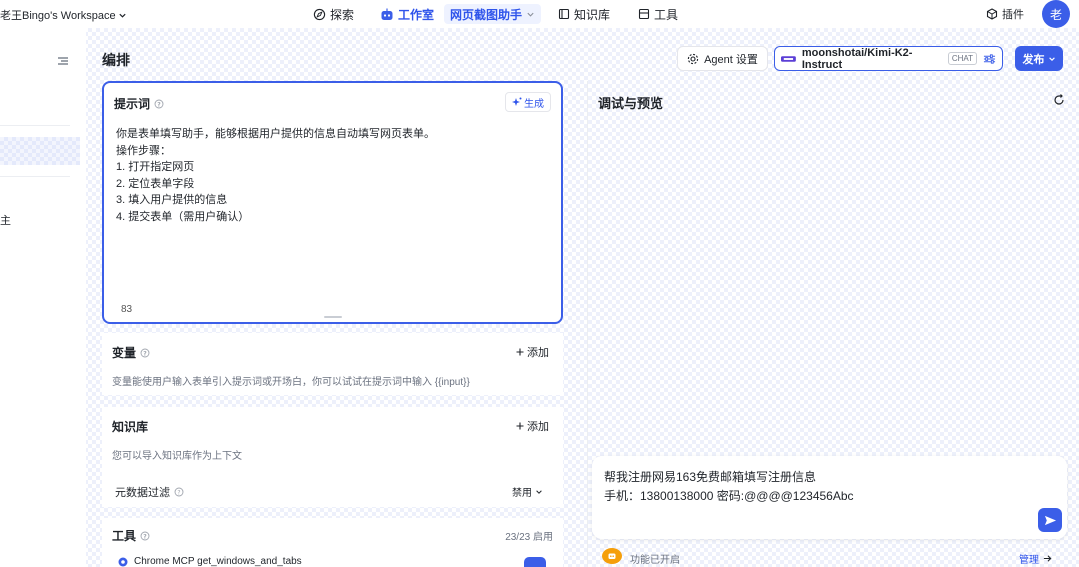  What do you see at coordinates (693, 58) in the screenshot?
I see `gear-icon` at bounding box center [693, 58].